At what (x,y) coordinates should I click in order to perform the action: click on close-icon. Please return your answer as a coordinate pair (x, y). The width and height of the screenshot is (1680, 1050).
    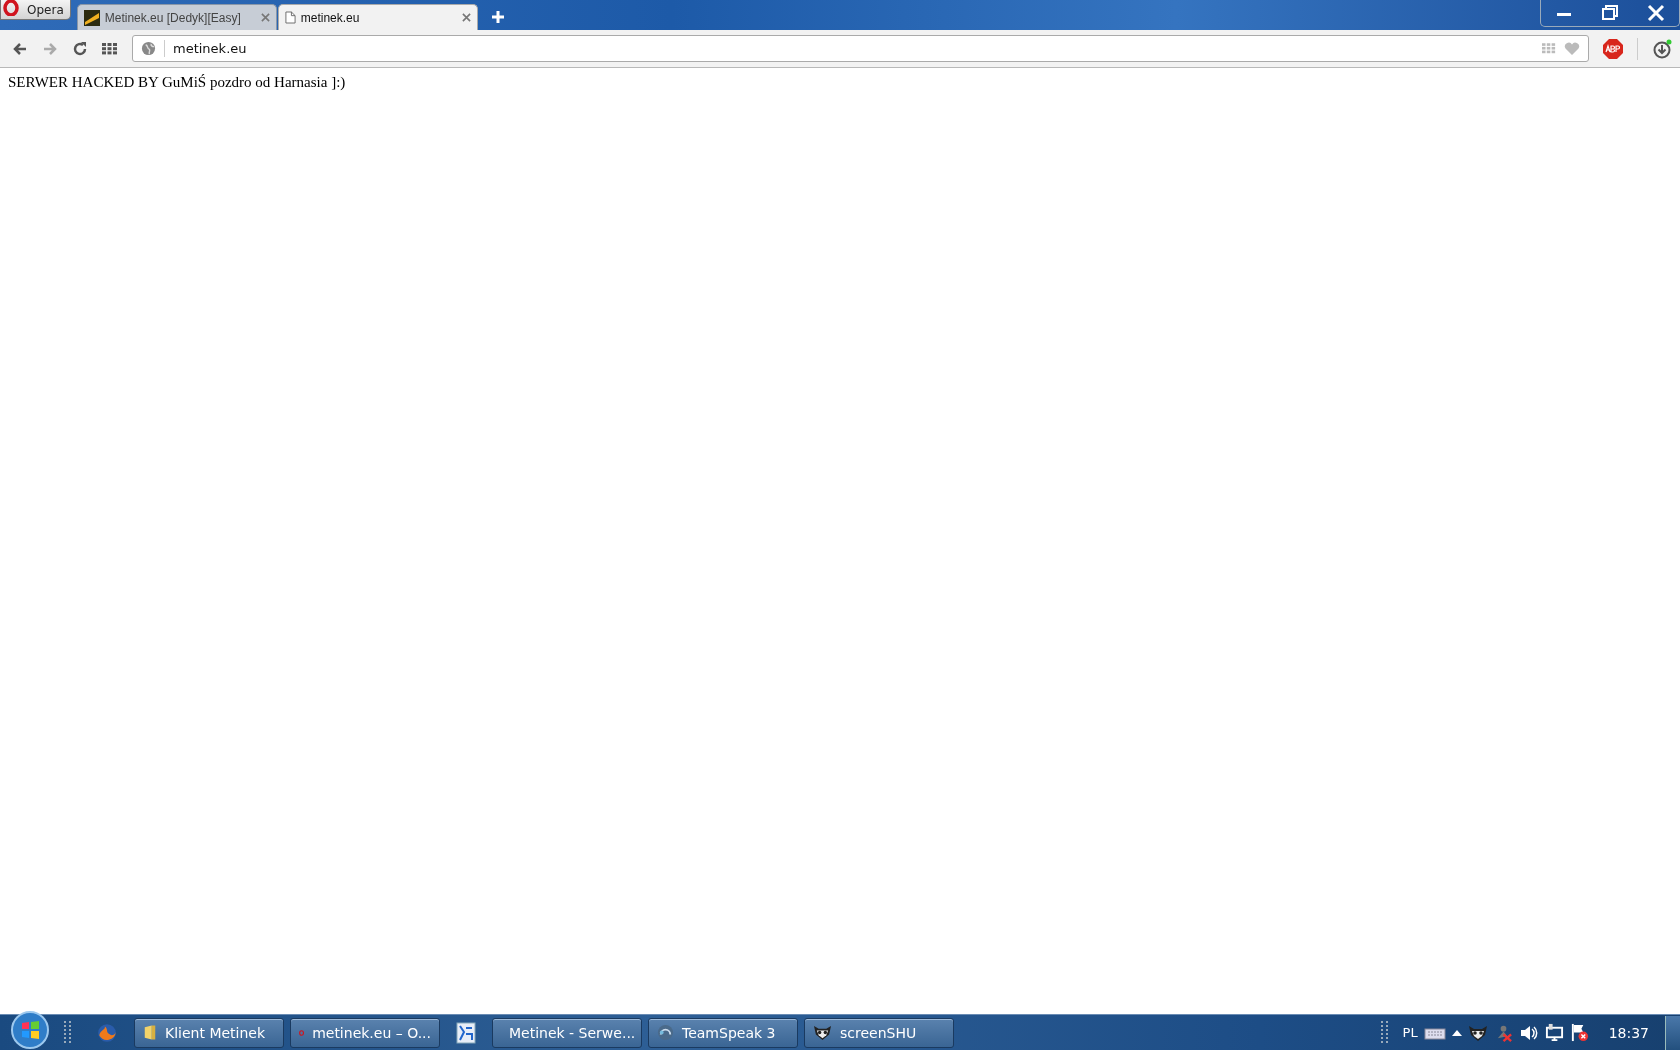
    Looking at the image, I should click on (466, 17).